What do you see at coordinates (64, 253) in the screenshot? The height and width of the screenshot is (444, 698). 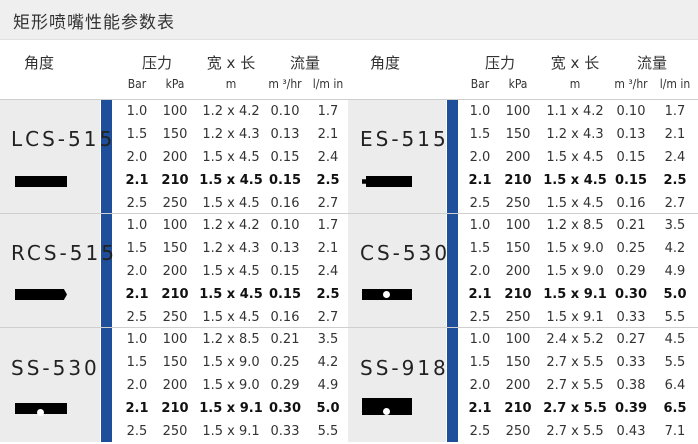 I see `model-name: RCS-515` at bounding box center [64, 253].